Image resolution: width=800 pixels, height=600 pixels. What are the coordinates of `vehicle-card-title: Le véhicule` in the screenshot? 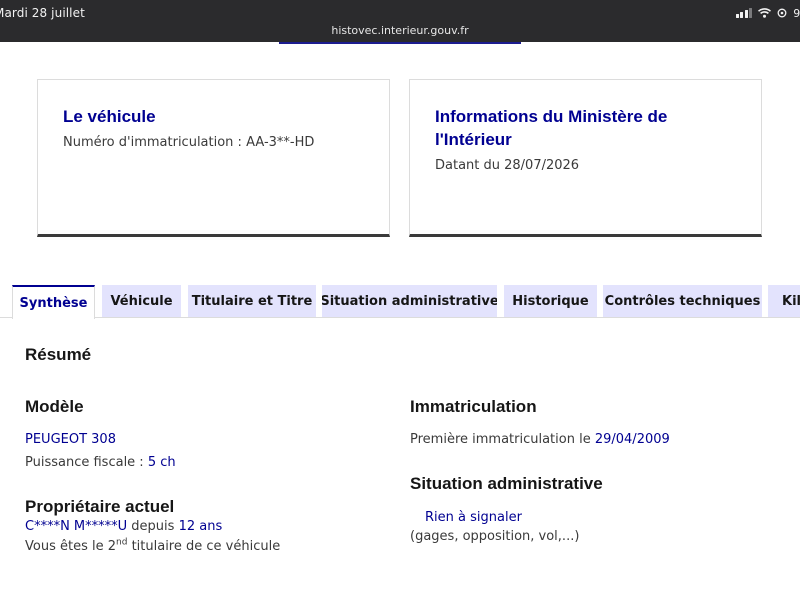 It's located at (109, 116).